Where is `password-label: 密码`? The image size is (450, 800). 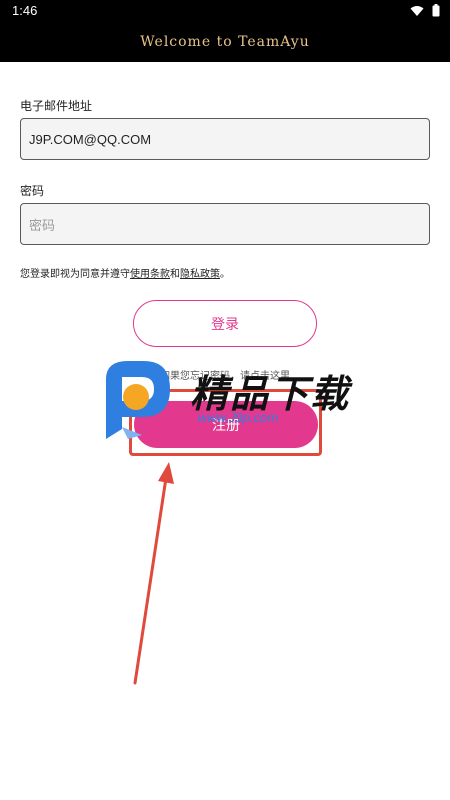
password-label: 密码 is located at coordinates (32, 191).